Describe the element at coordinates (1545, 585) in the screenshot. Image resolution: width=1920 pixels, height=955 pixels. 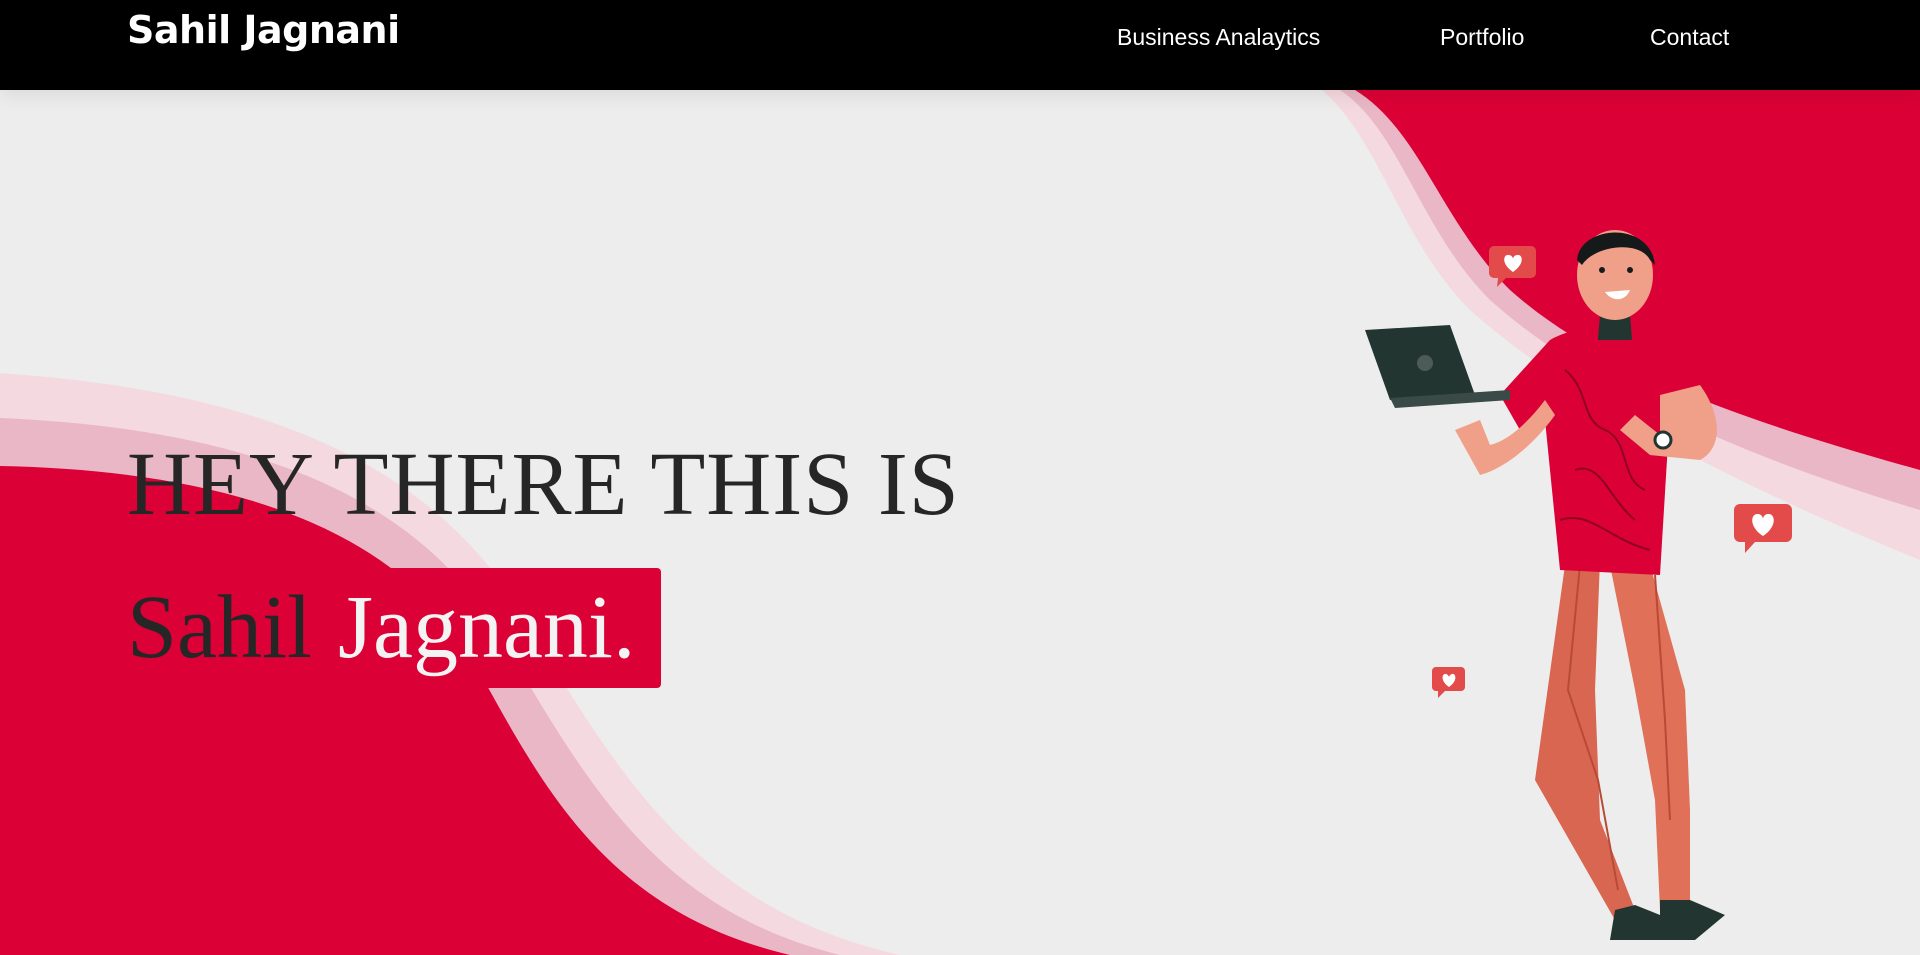
I see `person-with-laptop-illustration` at that location.